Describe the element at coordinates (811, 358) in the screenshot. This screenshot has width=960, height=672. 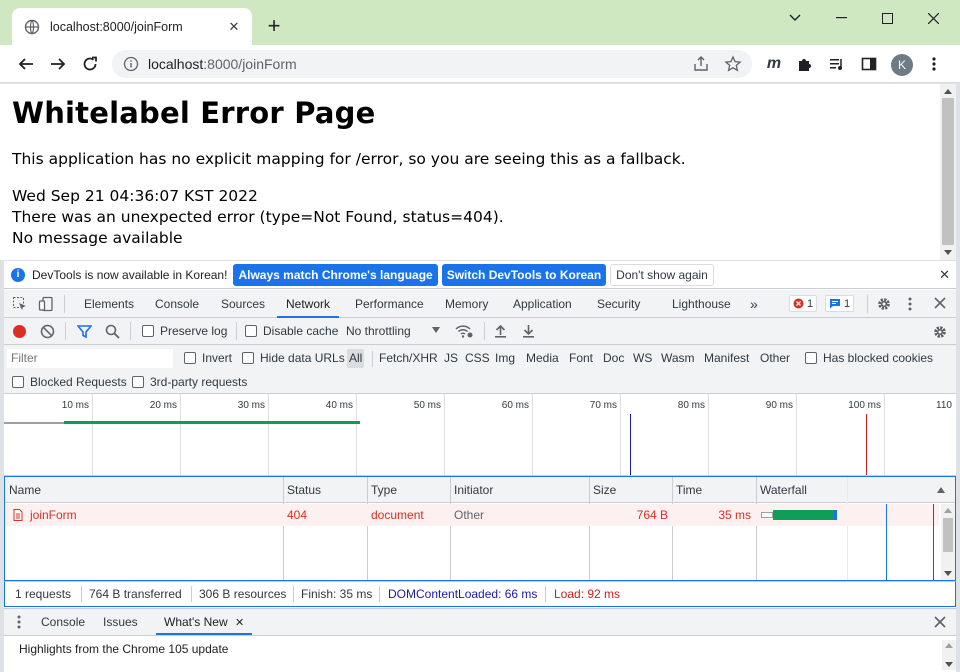
I see `has-blocked-cookies-checkbox` at that location.